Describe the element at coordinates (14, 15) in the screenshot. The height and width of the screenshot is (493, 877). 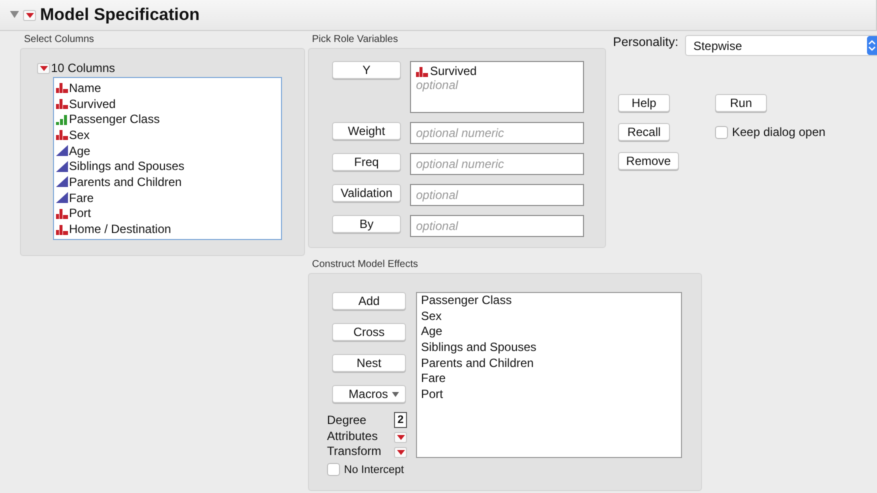
I see `collapse-triangle-icon` at that location.